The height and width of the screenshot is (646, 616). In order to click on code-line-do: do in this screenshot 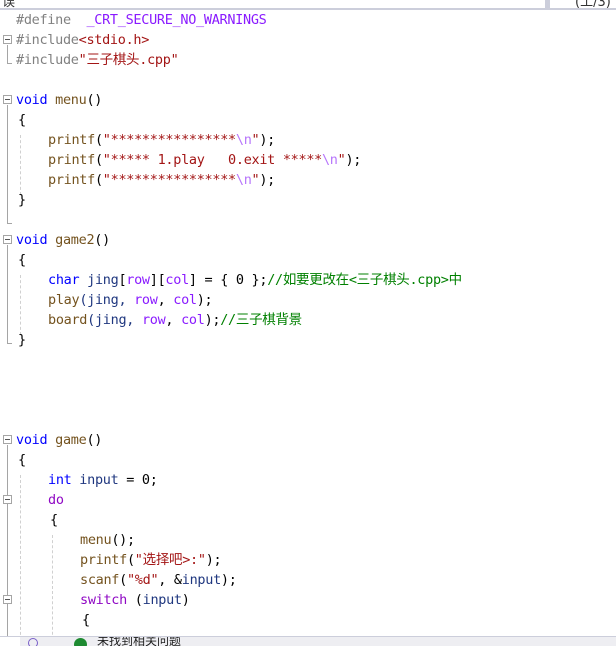, I will do `click(56, 500)`.